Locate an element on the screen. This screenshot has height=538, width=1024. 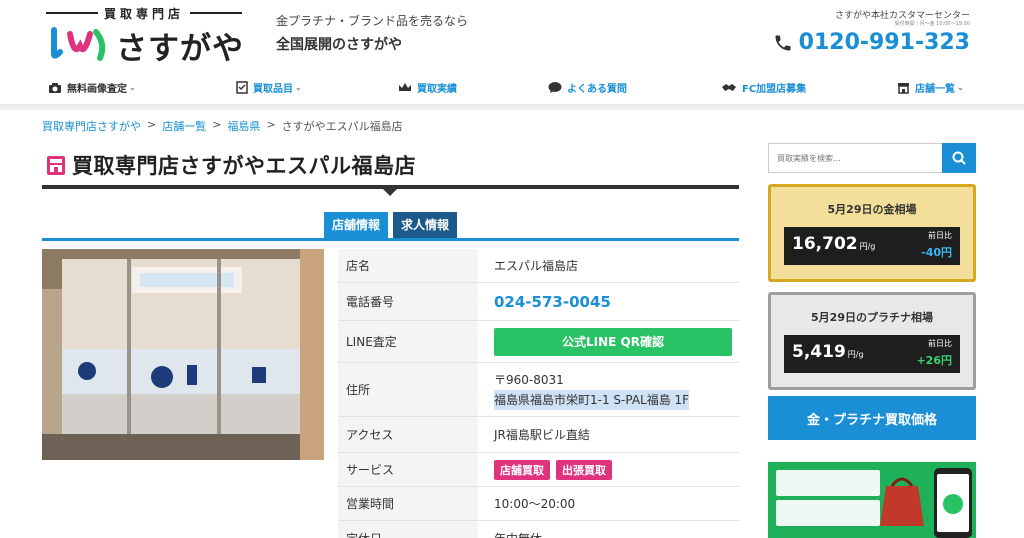
table-row: サービス 店舗買取 出張買取 is located at coordinates (538, 470).